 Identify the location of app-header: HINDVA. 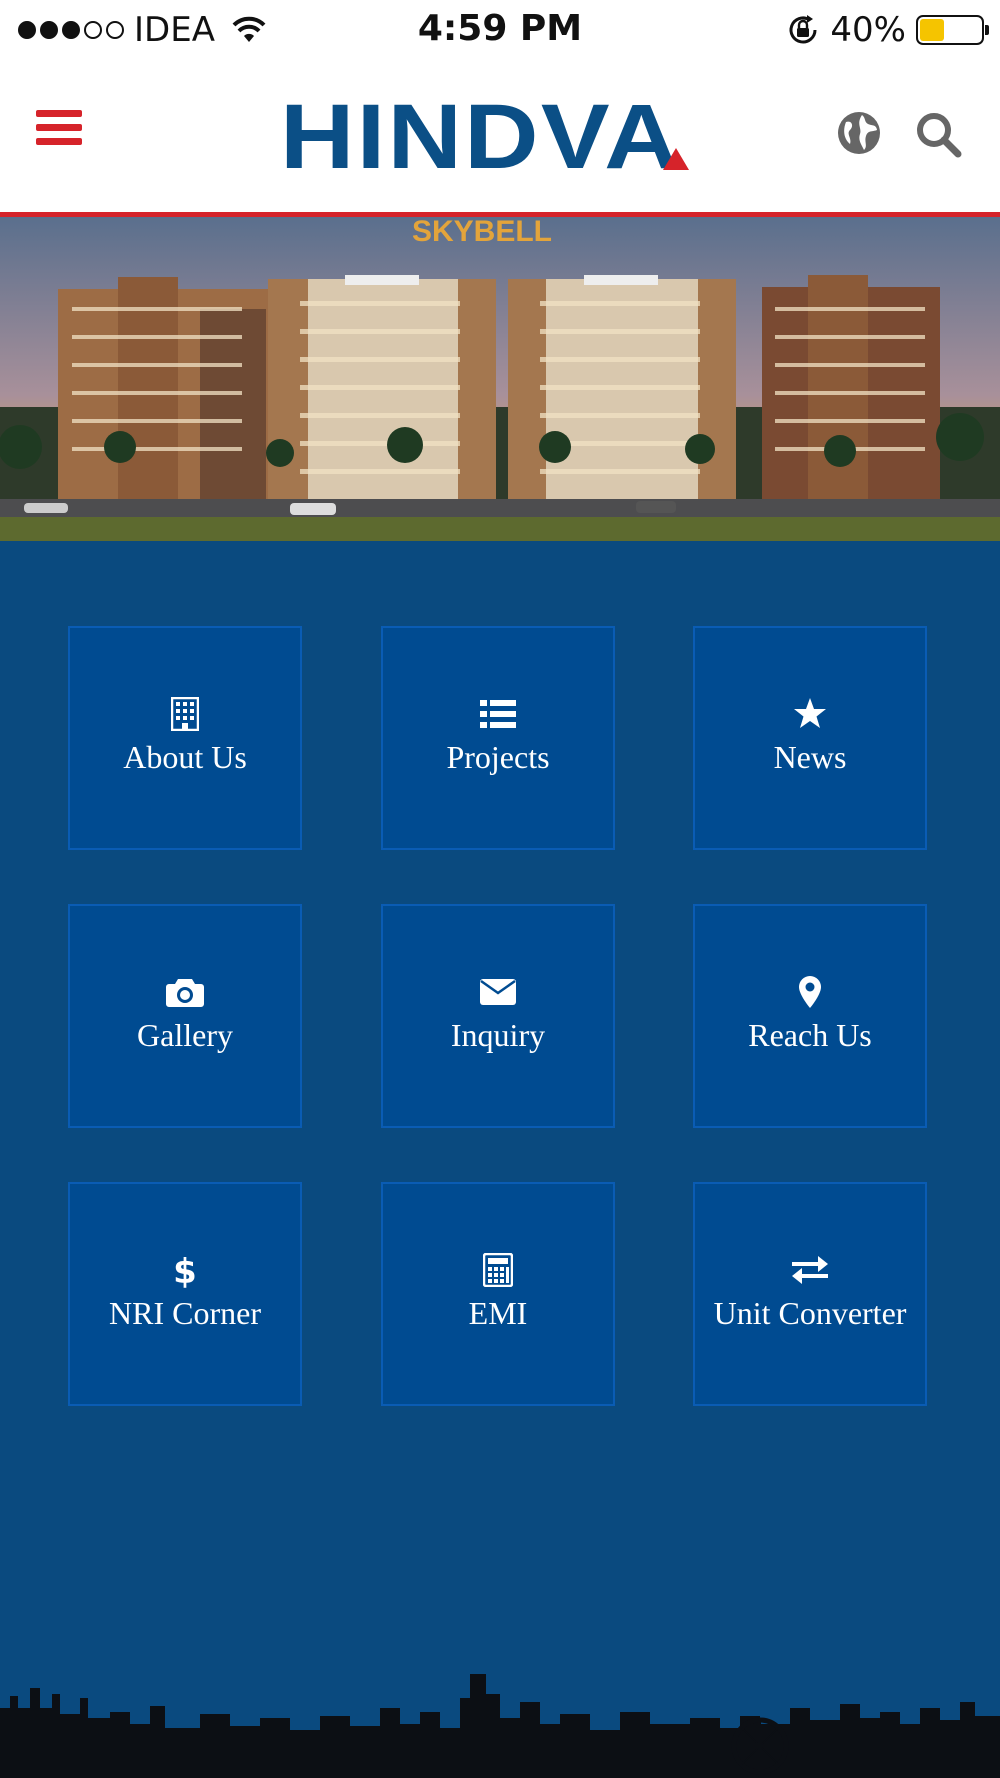
(500, 141).